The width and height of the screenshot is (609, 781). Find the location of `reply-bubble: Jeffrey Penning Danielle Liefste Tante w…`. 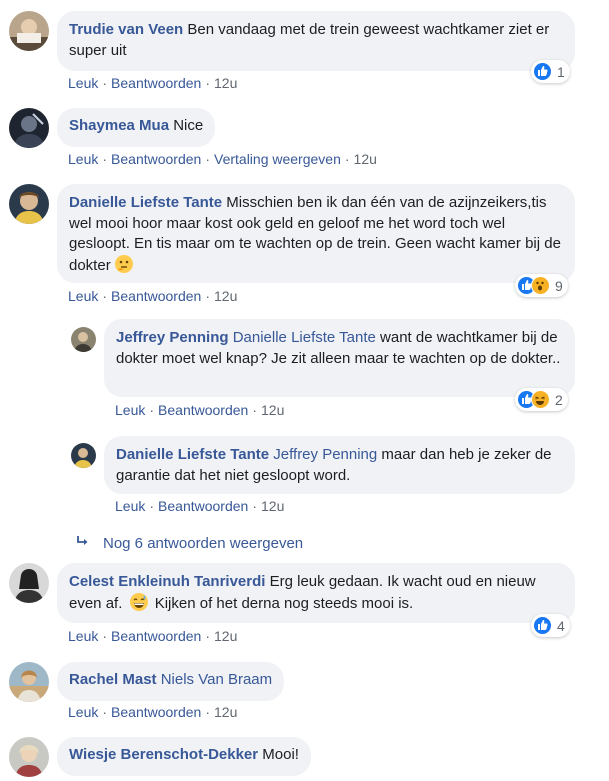

reply-bubble: Jeffrey Penning Danielle Liefste Tante w… is located at coordinates (339, 358).